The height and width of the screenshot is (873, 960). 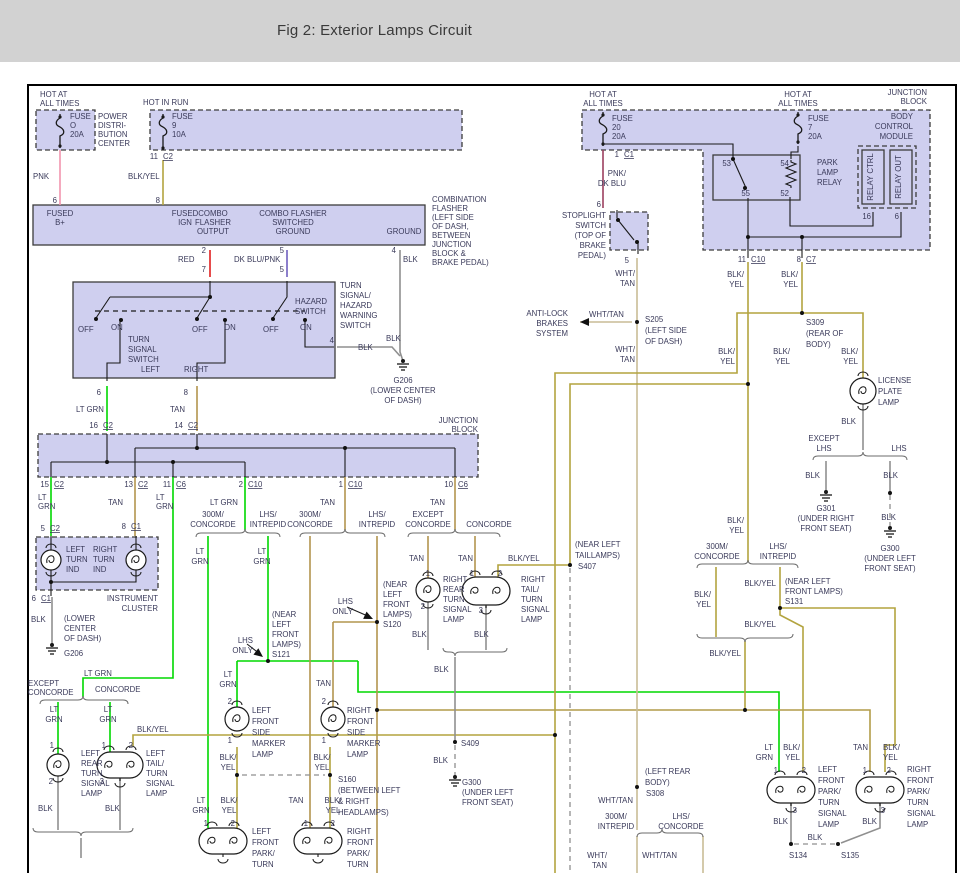 What do you see at coordinates (590, 225) in the screenshot?
I see `label: SWITCH` at bounding box center [590, 225].